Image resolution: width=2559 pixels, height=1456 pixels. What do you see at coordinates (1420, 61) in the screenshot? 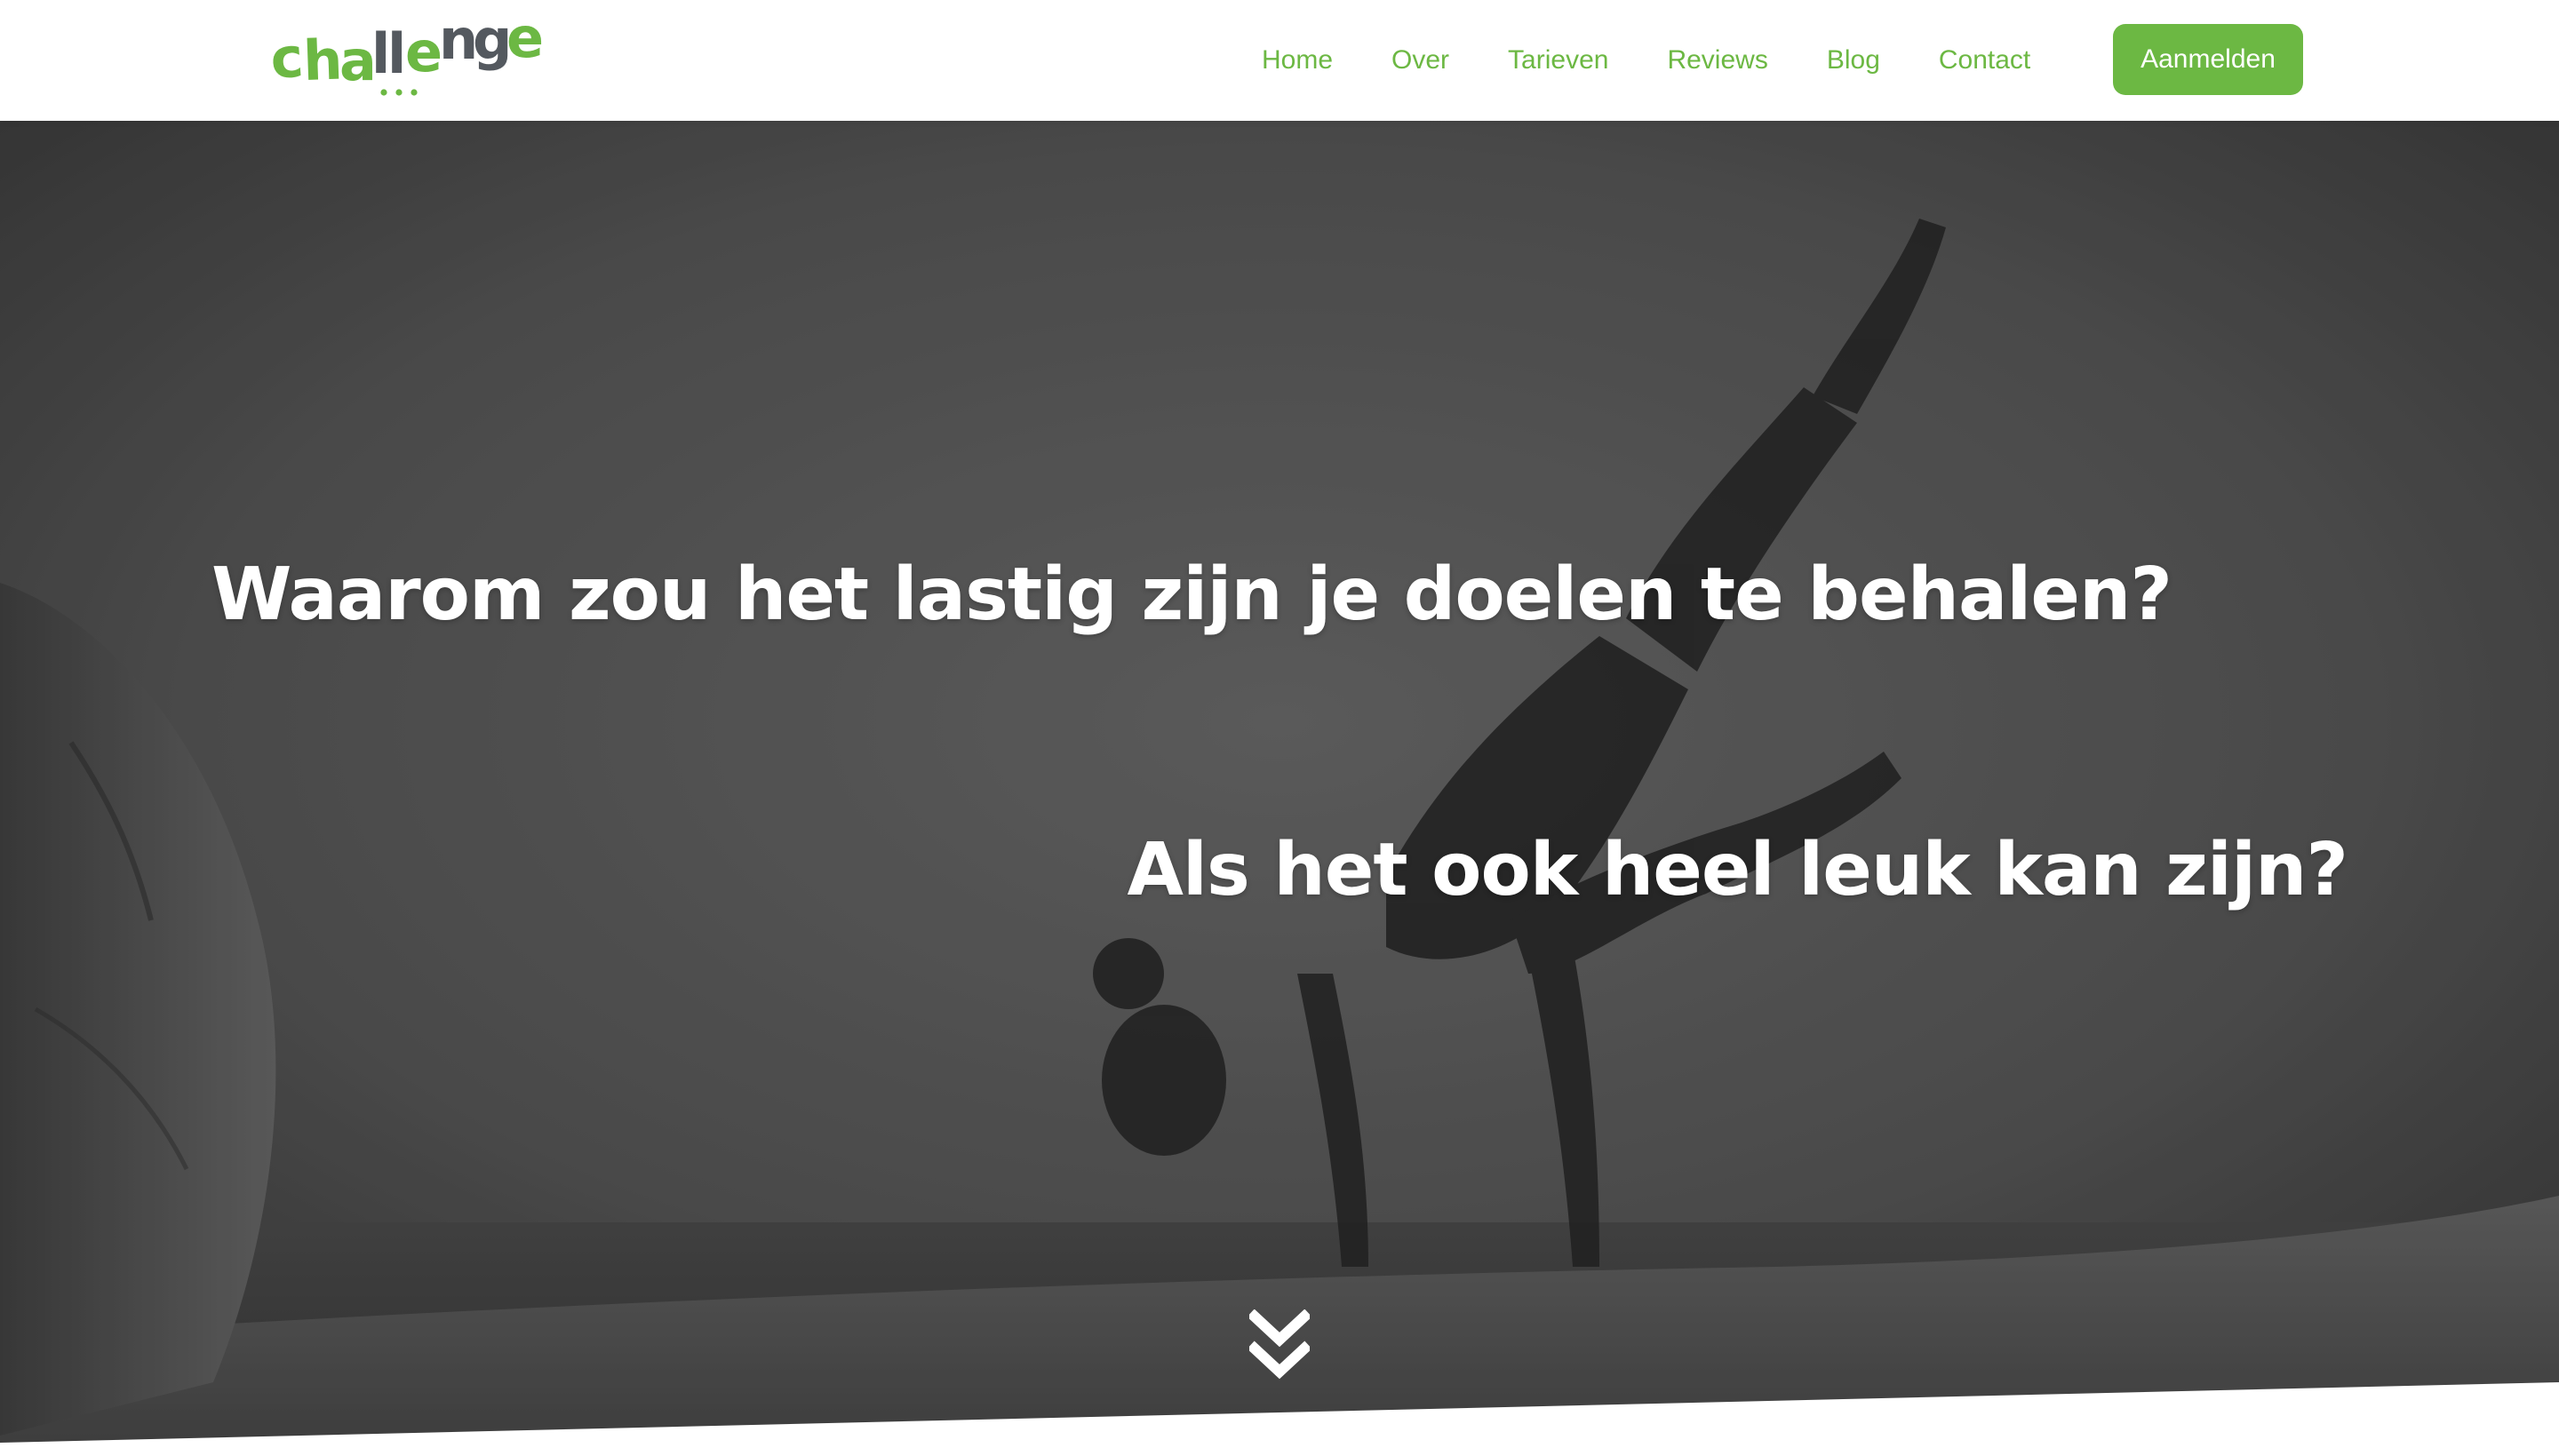
I see `nav-over: Over` at bounding box center [1420, 61].